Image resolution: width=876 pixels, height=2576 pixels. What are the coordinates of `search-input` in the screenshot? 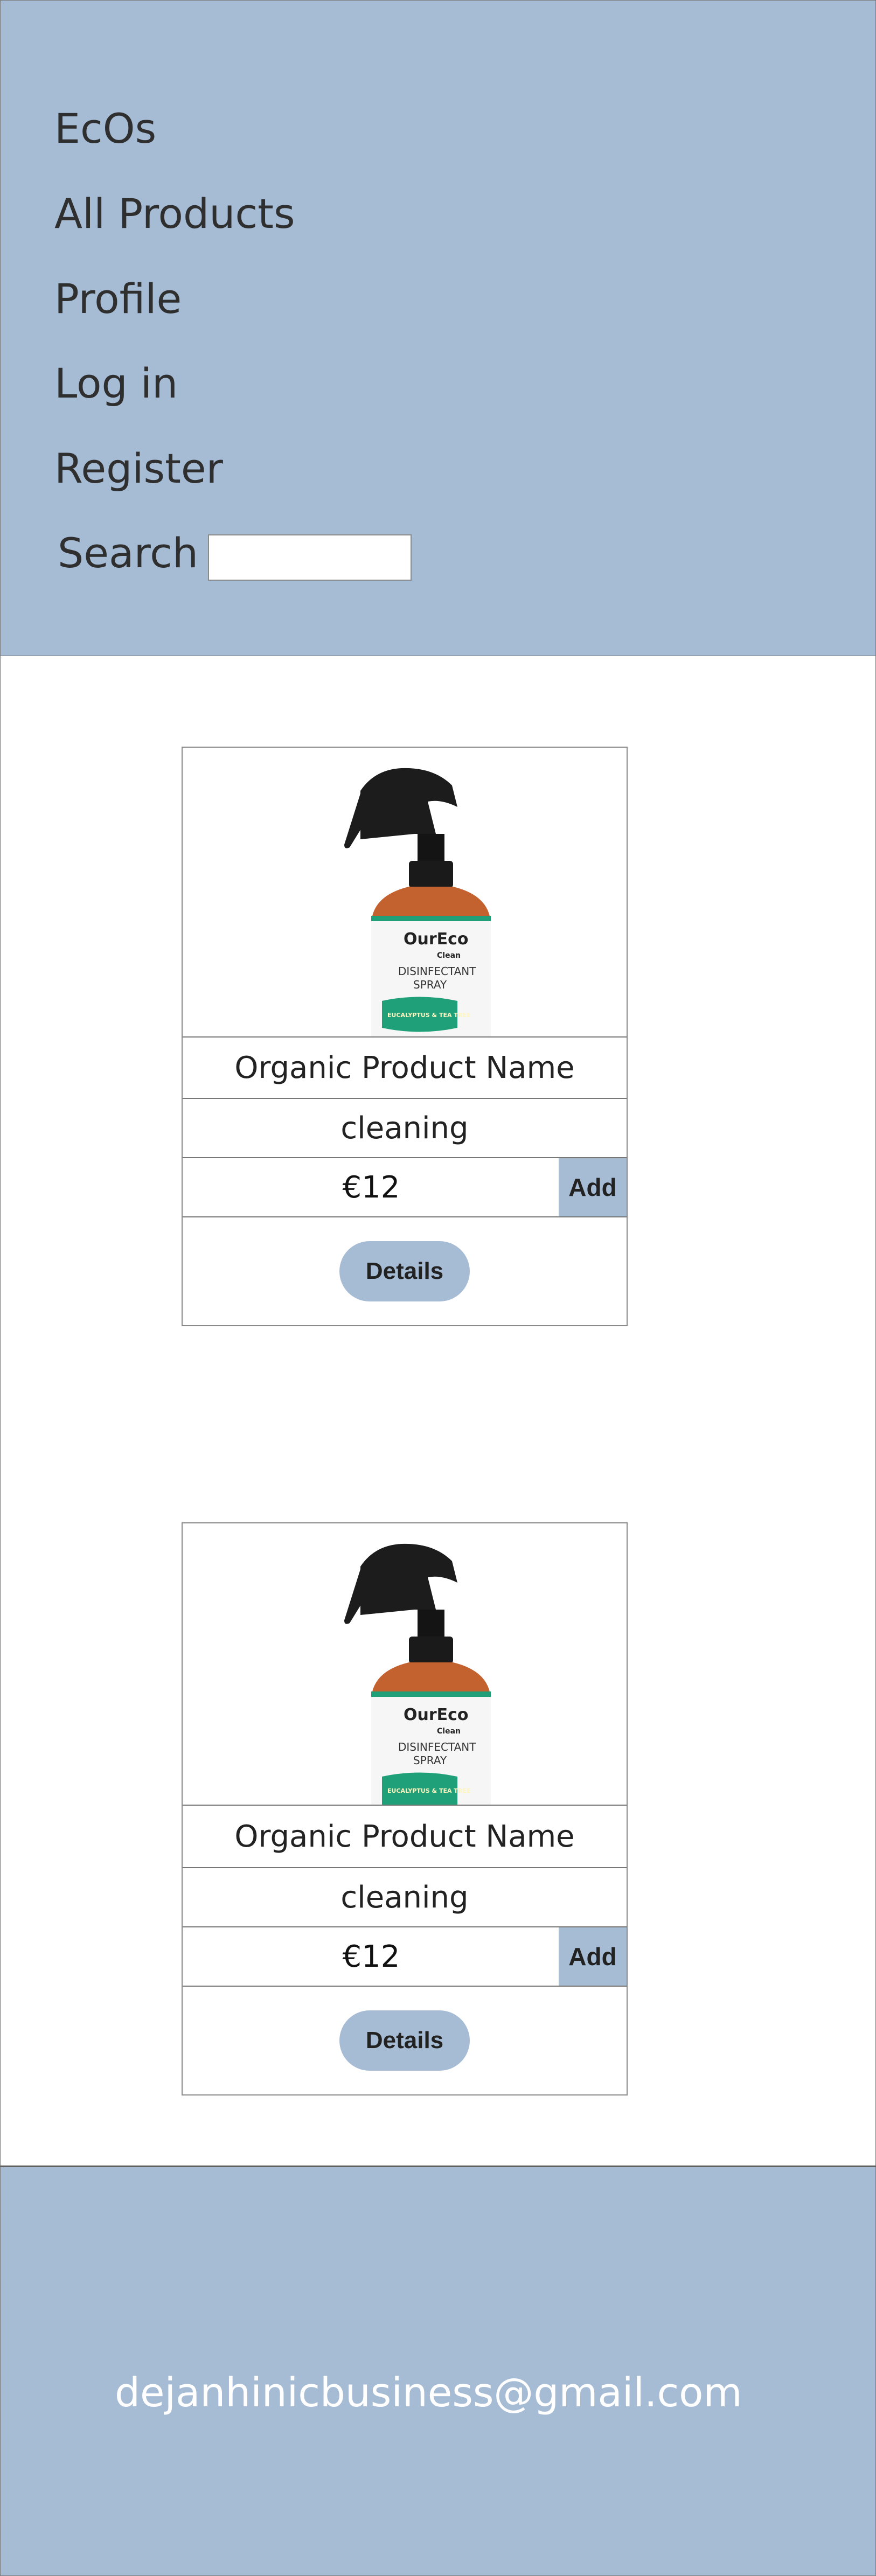 It's located at (310, 557).